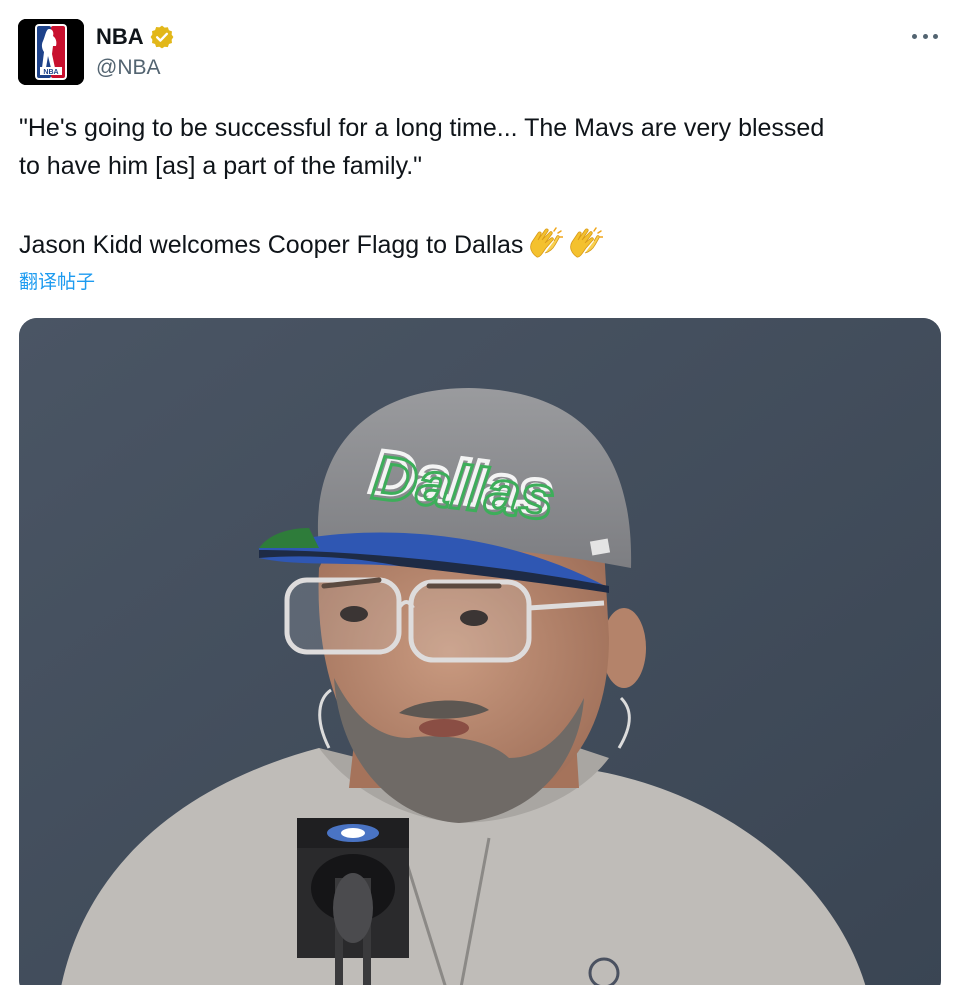 The width and height of the screenshot is (960, 985). Describe the element at coordinates (162, 37) in the screenshot. I see `verified-badge-icon` at that location.